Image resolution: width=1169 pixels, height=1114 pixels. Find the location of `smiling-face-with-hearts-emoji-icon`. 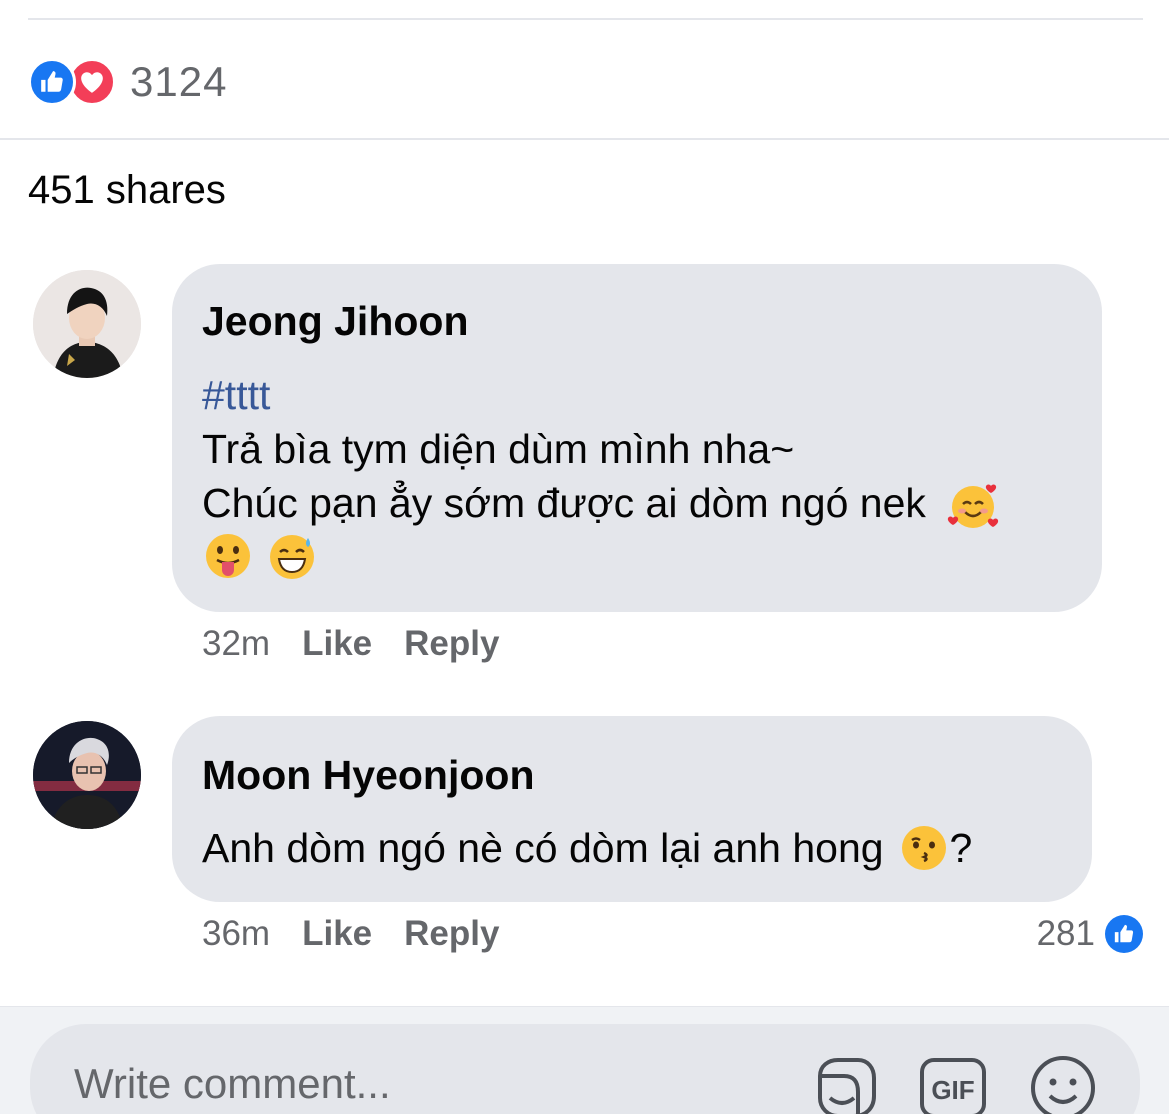

smiling-face-with-hearts-emoji-icon is located at coordinates (973, 506).